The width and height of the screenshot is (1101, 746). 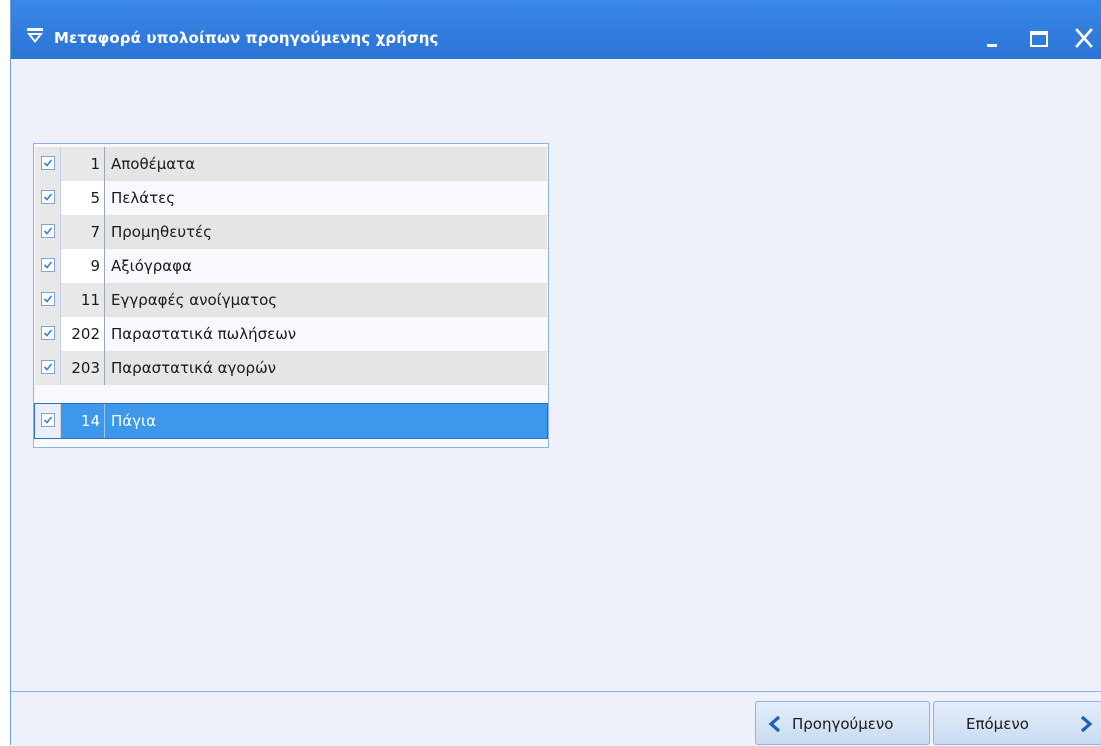 I want to click on minimize-icon, so click(x=992, y=45).